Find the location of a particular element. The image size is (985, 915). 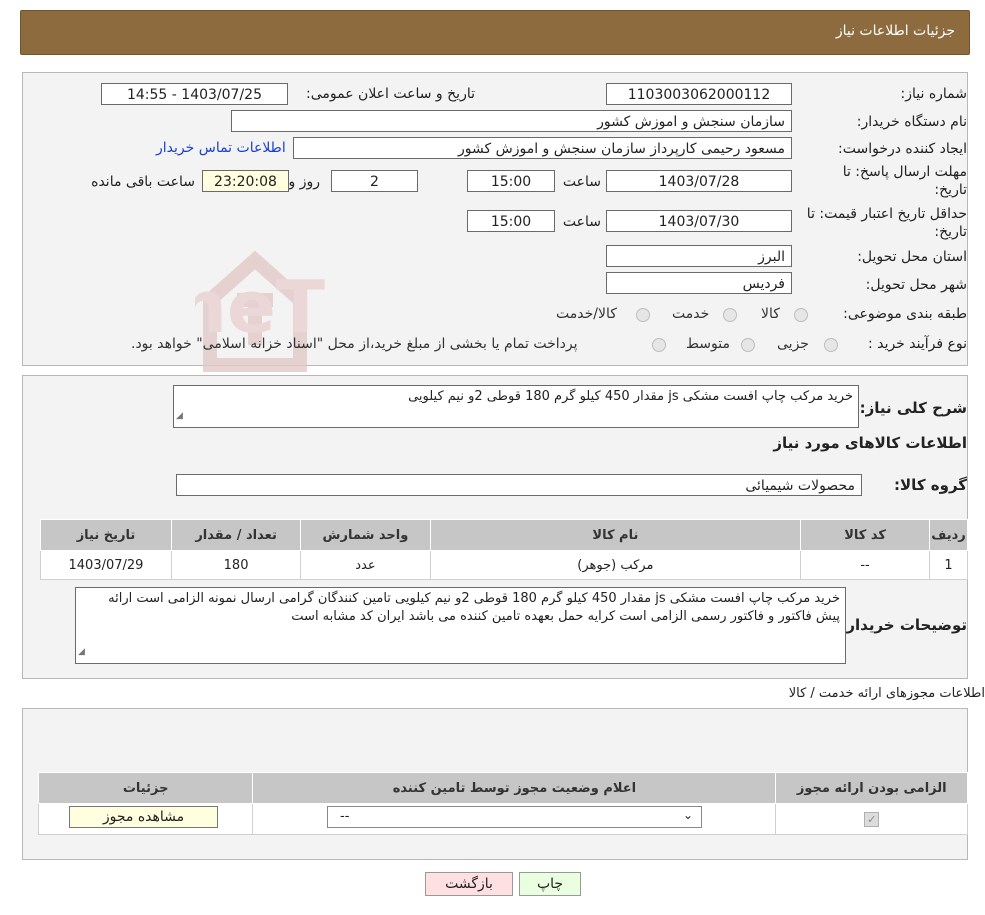

buyer-notes-label: توضیحات خریدار: is located at coordinates (903, 625).